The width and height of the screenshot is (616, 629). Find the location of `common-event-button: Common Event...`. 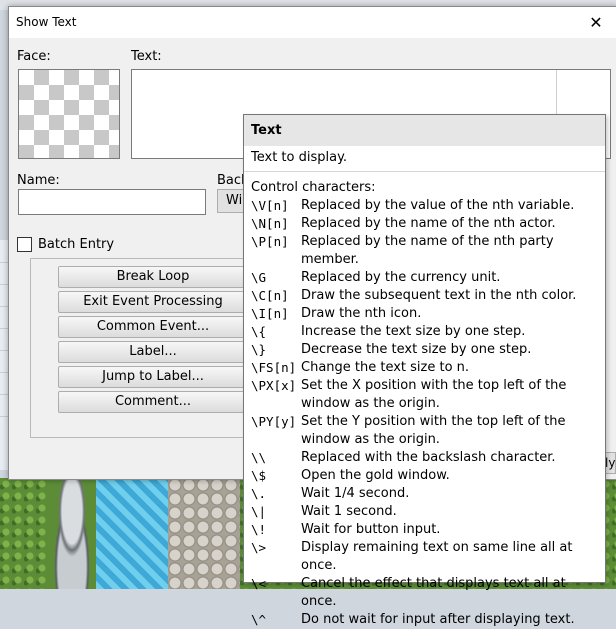

common-event-button: Common Event... is located at coordinates (153, 327).